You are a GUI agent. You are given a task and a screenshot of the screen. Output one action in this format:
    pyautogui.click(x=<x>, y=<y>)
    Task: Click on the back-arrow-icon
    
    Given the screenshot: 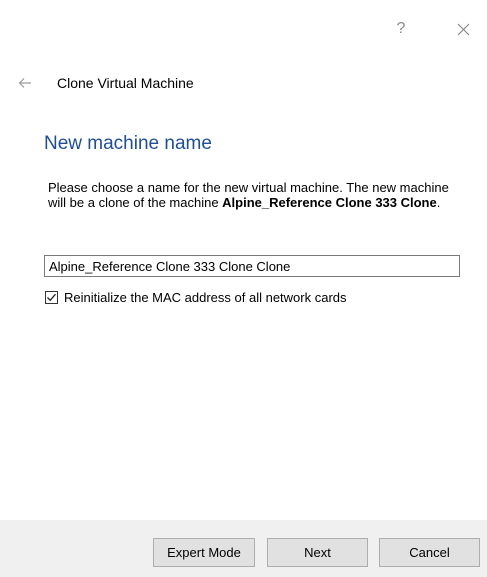 What is the action you would take?
    pyautogui.click(x=24, y=83)
    